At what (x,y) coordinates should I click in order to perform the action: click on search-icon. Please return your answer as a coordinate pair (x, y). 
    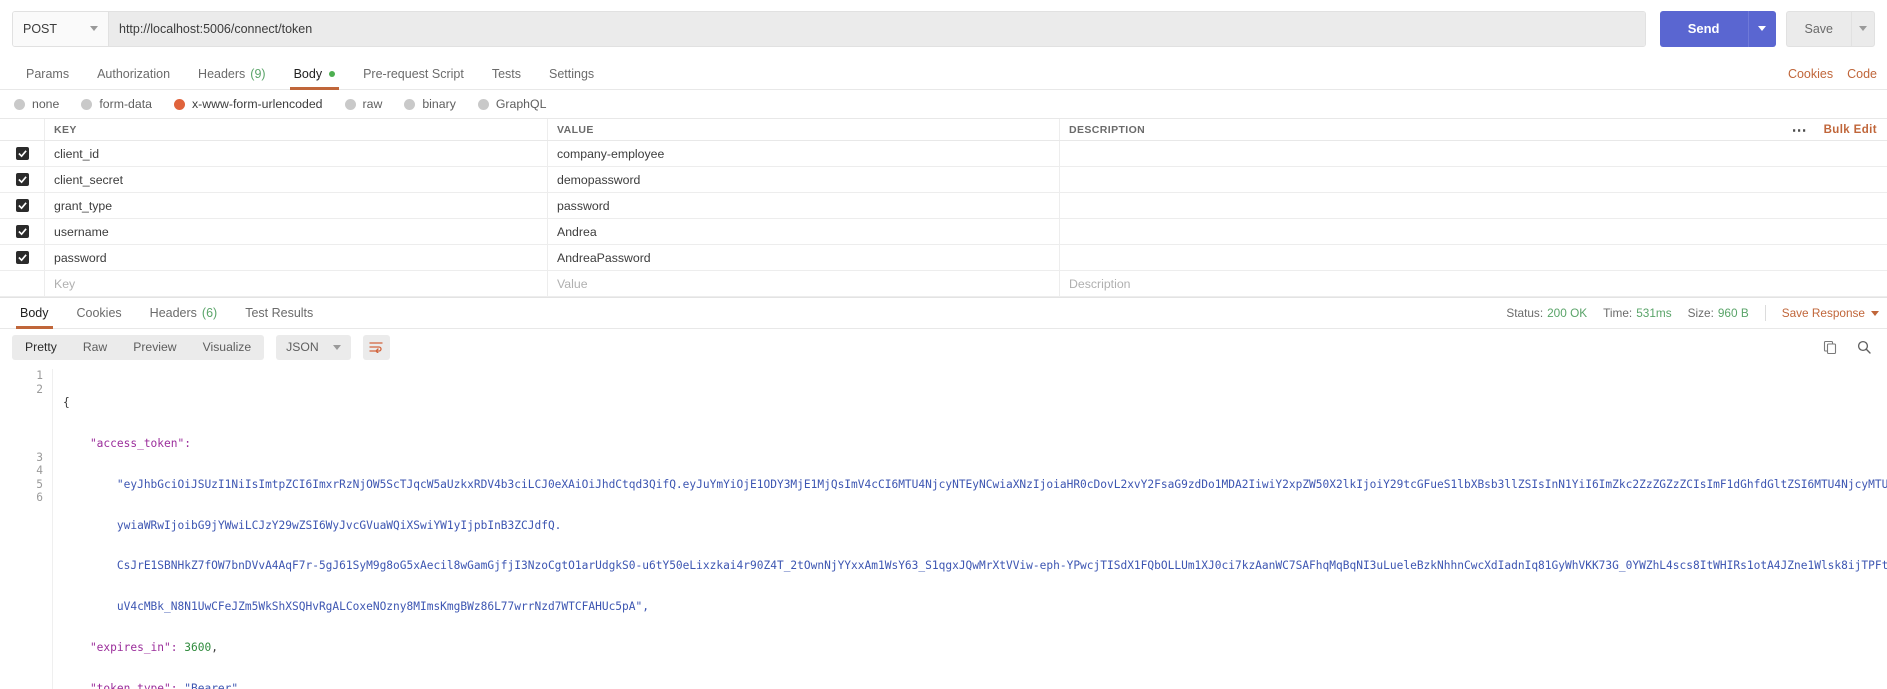
    Looking at the image, I should click on (1864, 347).